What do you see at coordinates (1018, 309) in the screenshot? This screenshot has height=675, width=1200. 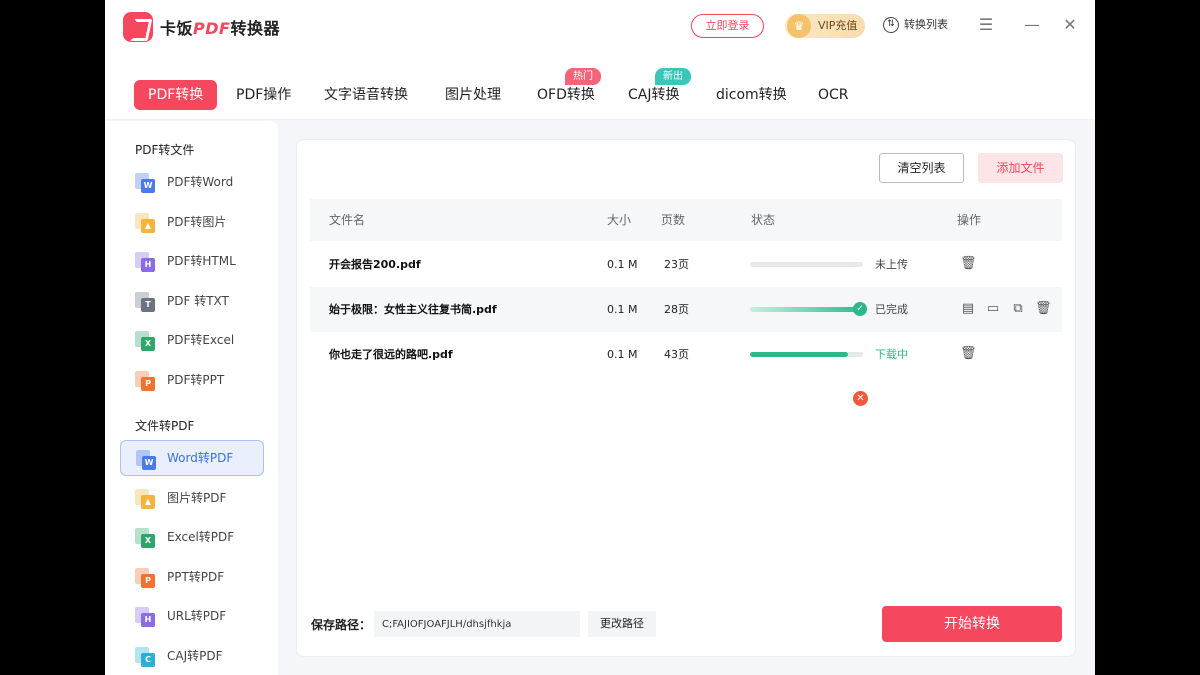 I see `copy-icon: ⧉` at bounding box center [1018, 309].